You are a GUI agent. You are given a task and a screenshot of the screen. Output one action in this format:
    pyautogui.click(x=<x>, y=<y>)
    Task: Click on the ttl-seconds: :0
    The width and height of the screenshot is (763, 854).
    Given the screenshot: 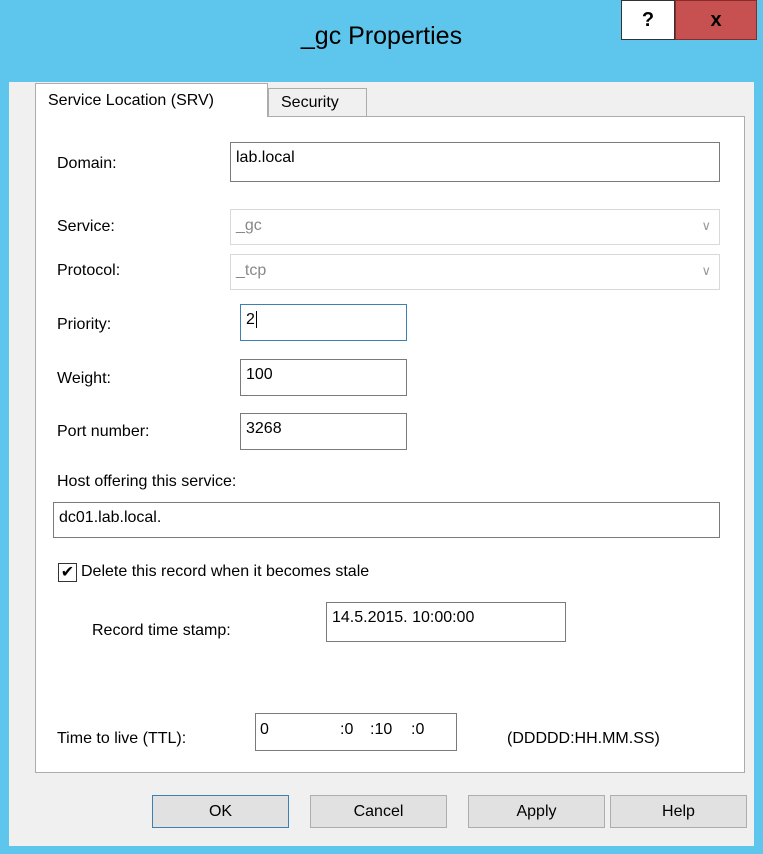 What is the action you would take?
    pyautogui.click(x=417, y=730)
    